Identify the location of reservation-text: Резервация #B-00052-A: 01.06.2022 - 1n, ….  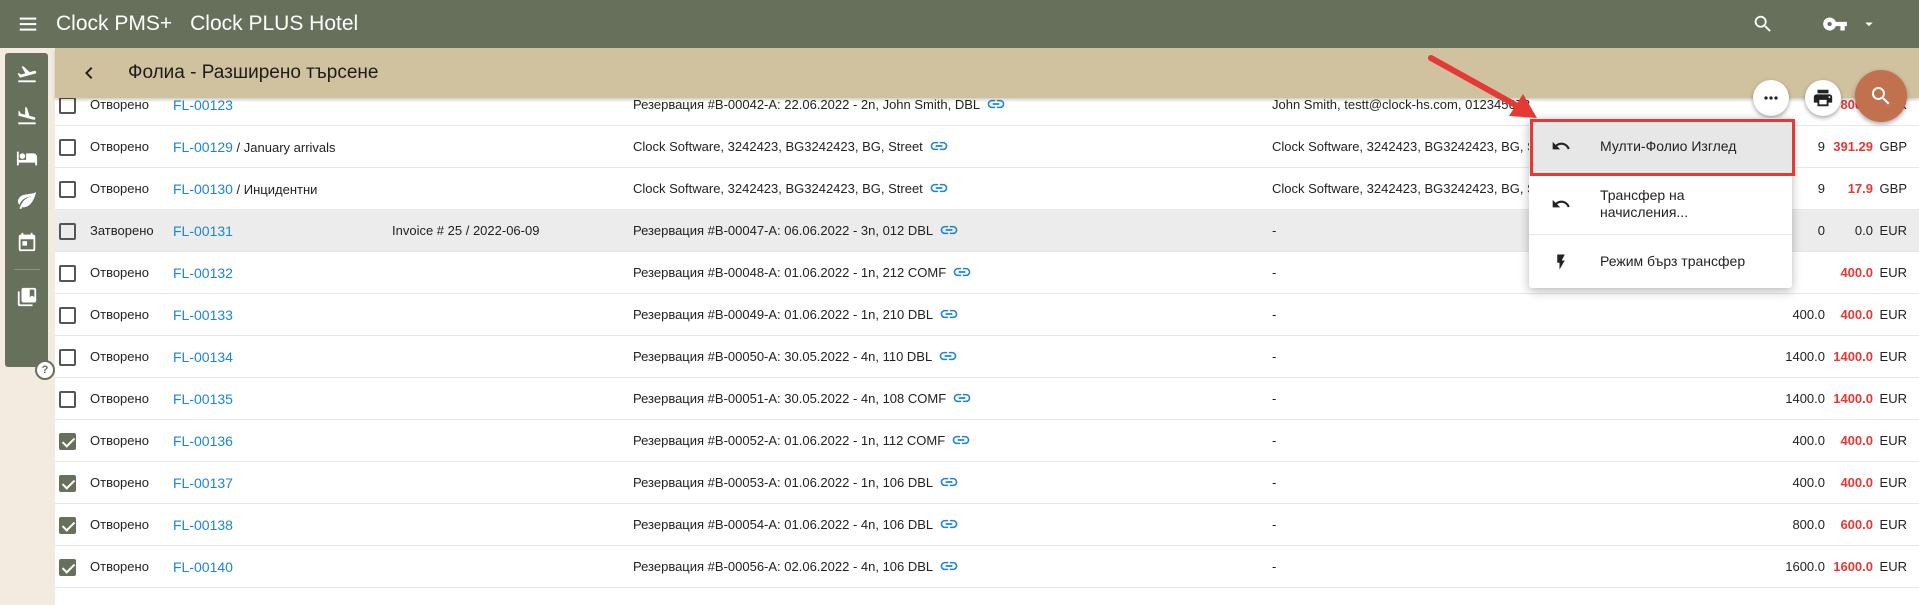
(789, 440).